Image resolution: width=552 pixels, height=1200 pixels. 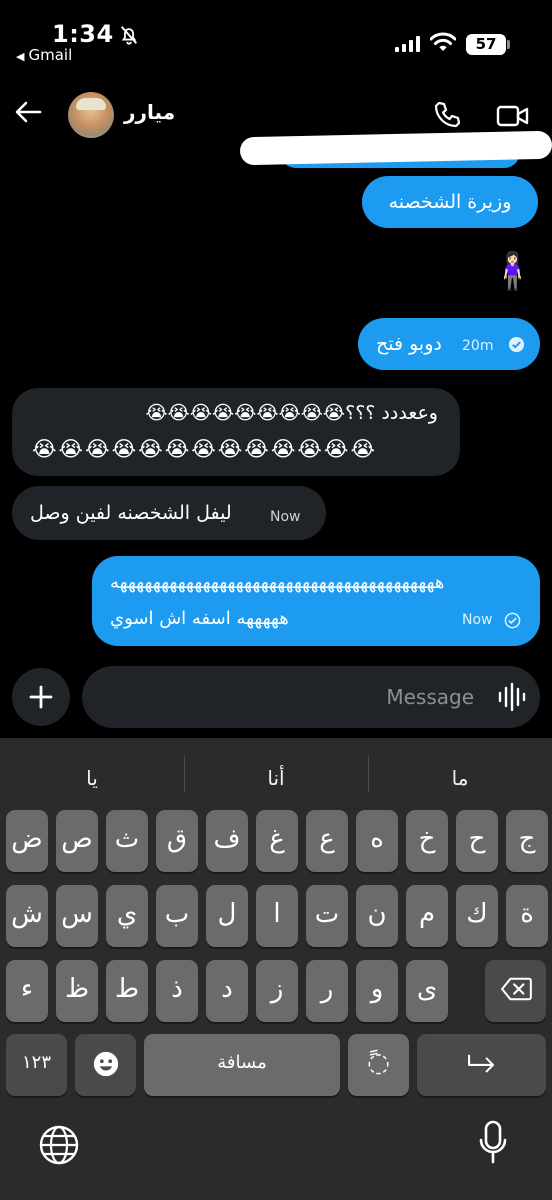 I want to click on key-letter: ذ, so click(x=177, y=991).